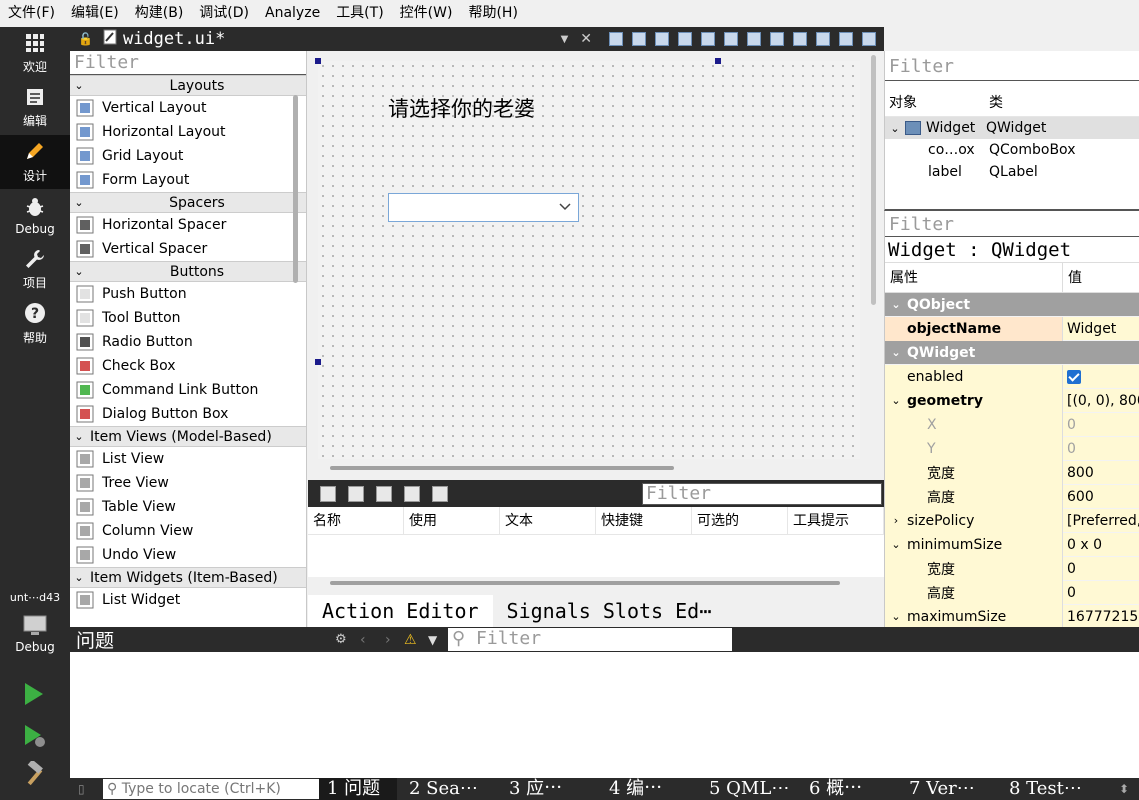  What do you see at coordinates (639, 39) in the screenshot?
I see `edit-signals-icon` at bounding box center [639, 39].